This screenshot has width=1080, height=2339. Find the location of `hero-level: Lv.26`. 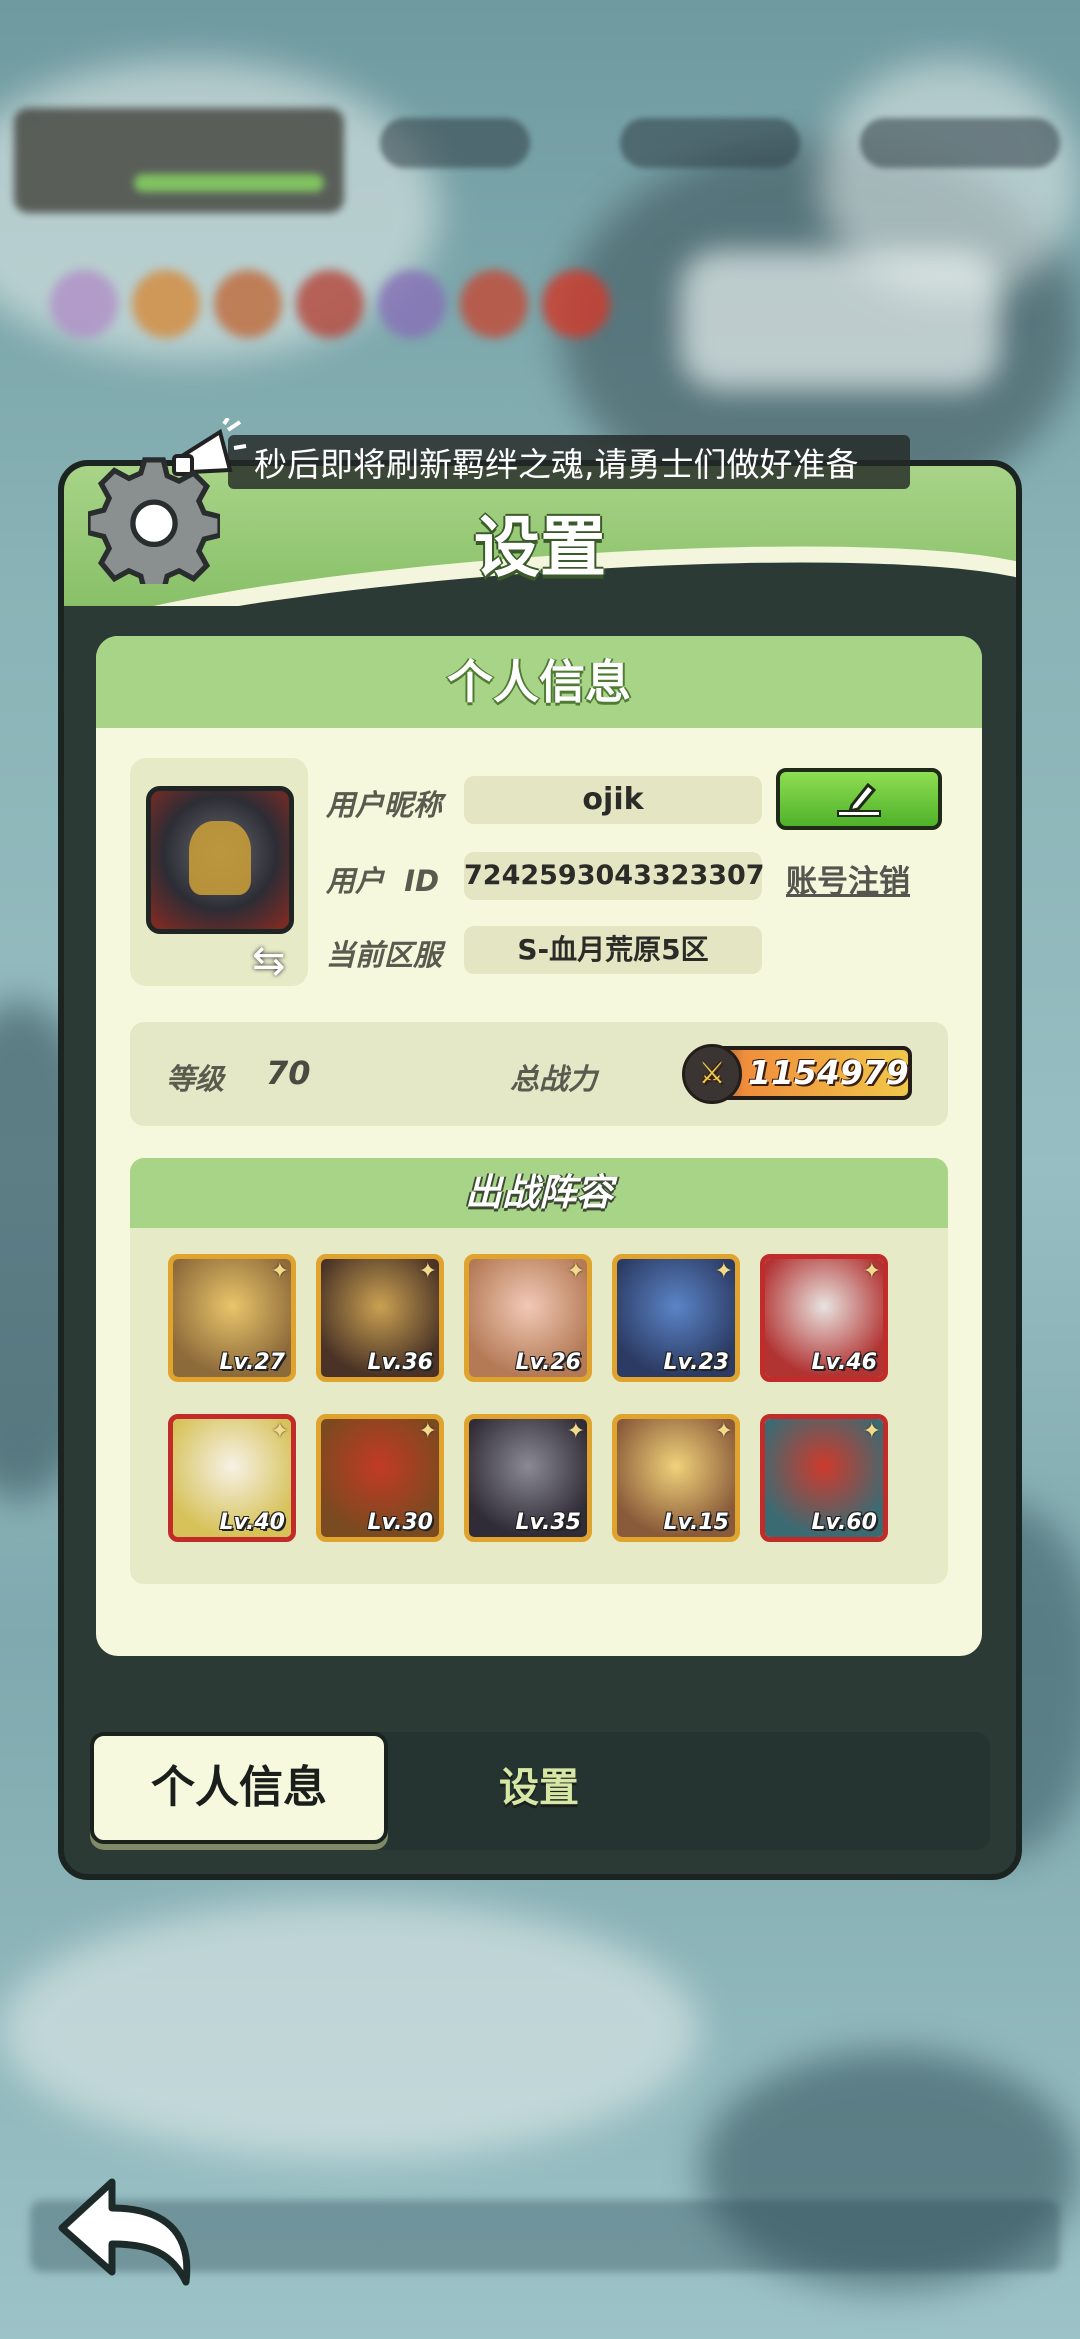

hero-level: Lv.26 is located at coordinates (548, 1362).